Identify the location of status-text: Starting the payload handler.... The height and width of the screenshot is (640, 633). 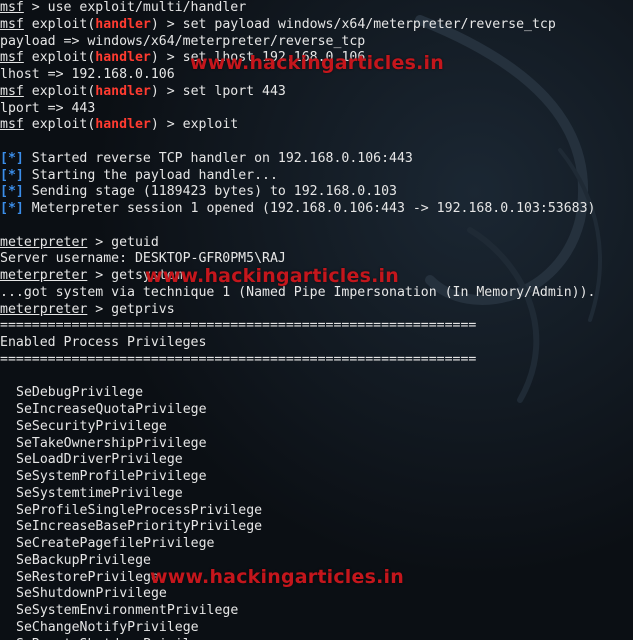
(150, 175).